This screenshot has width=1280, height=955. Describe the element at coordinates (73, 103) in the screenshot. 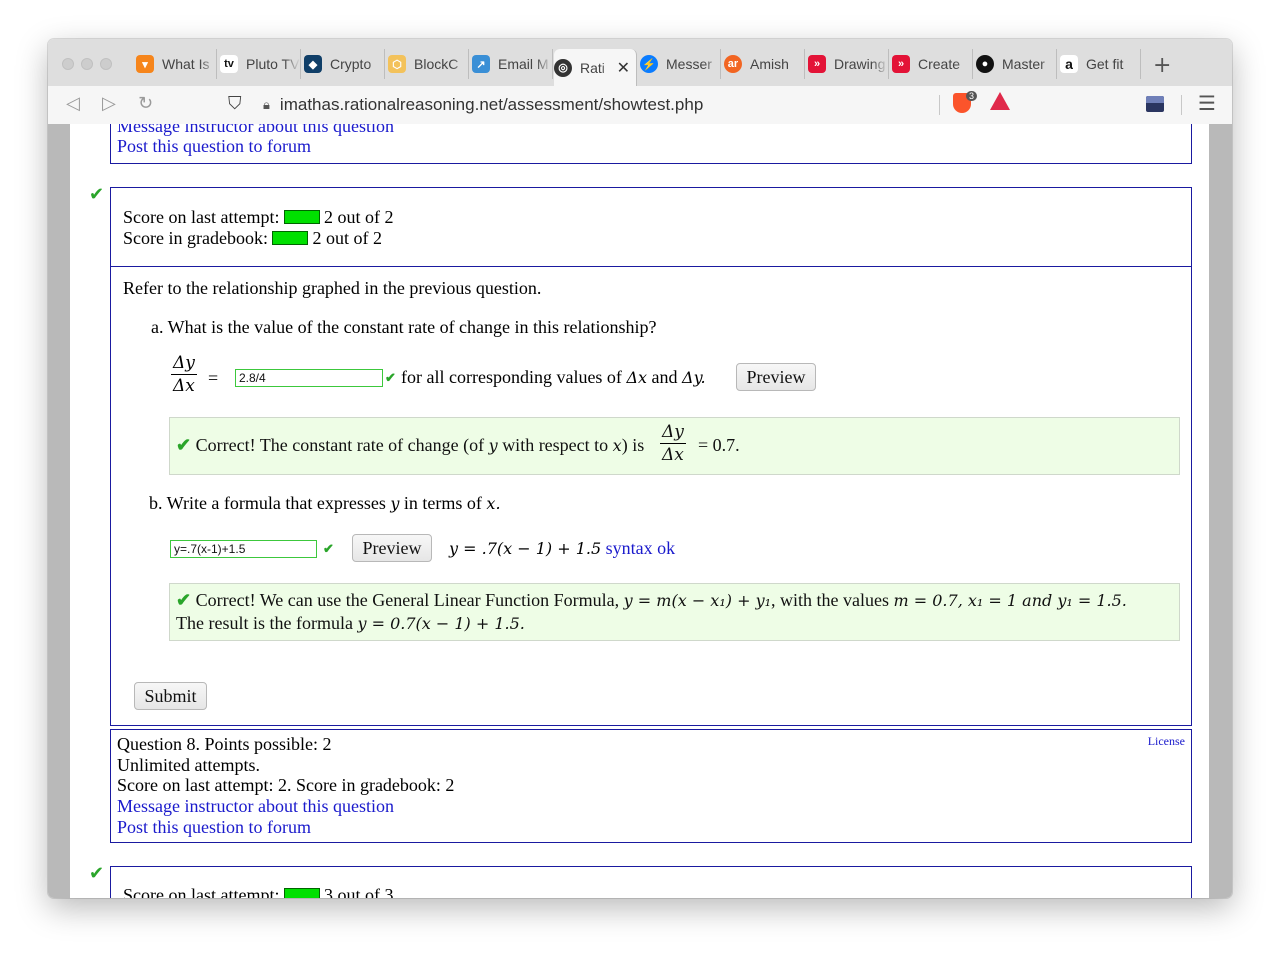

I see `back-icon: ◁` at that location.